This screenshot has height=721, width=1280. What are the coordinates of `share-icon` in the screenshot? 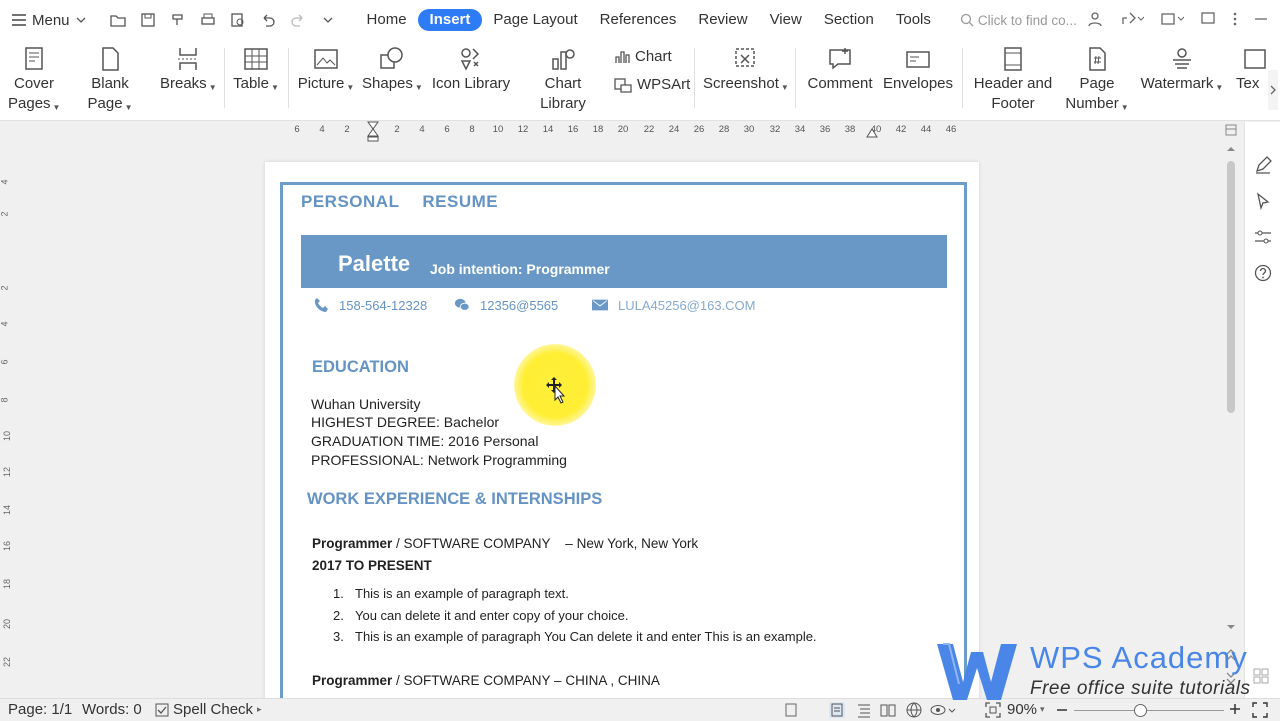 It's located at (1132, 19).